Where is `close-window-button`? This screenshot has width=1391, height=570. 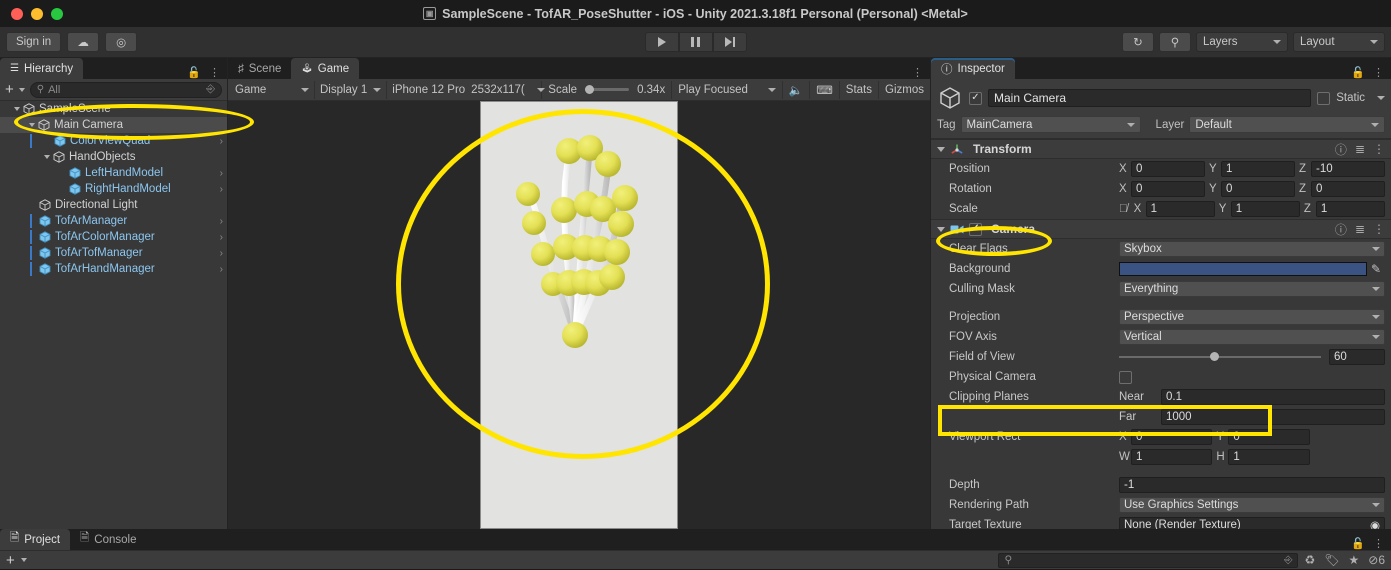
close-window-button is located at coordinates (17, 13).